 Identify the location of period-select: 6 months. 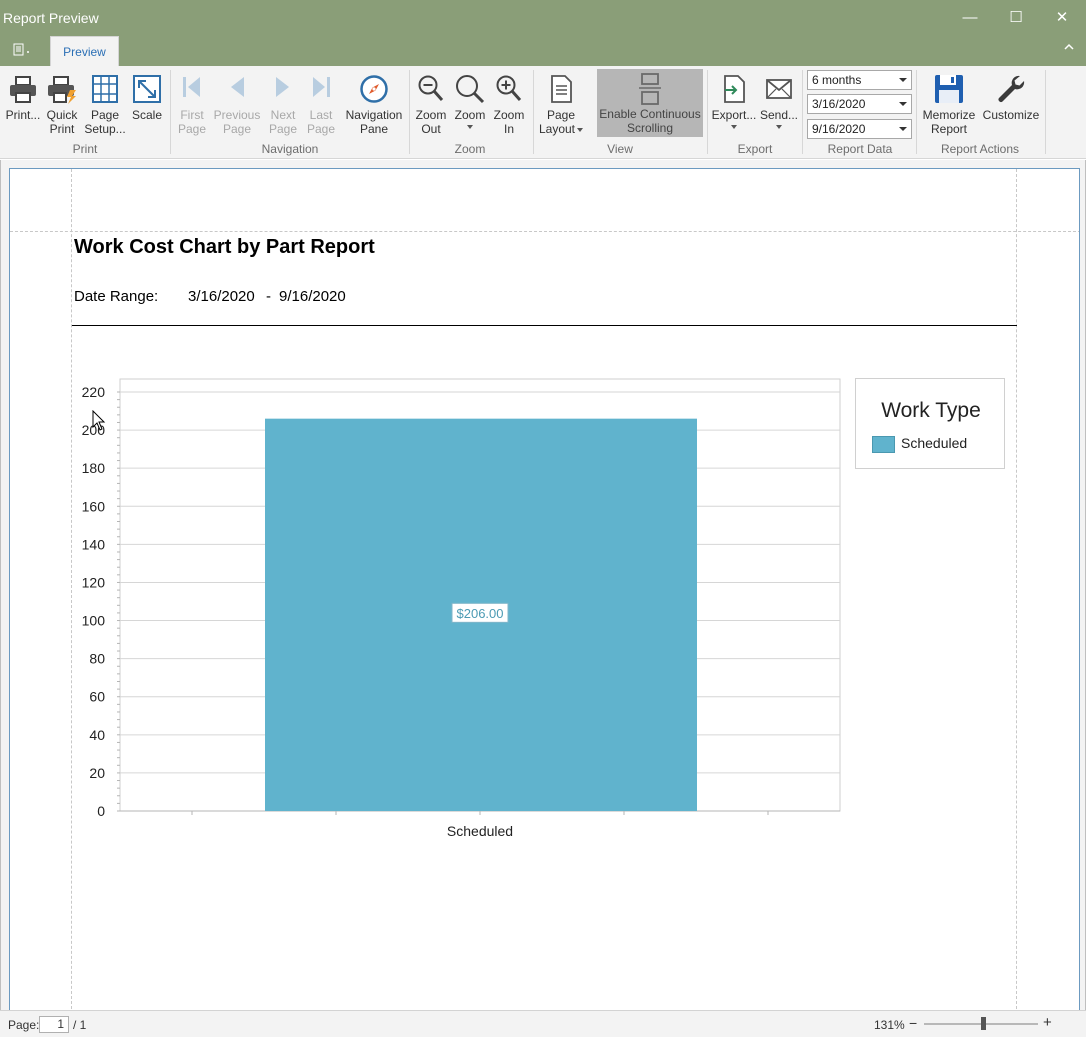
(859, 80).